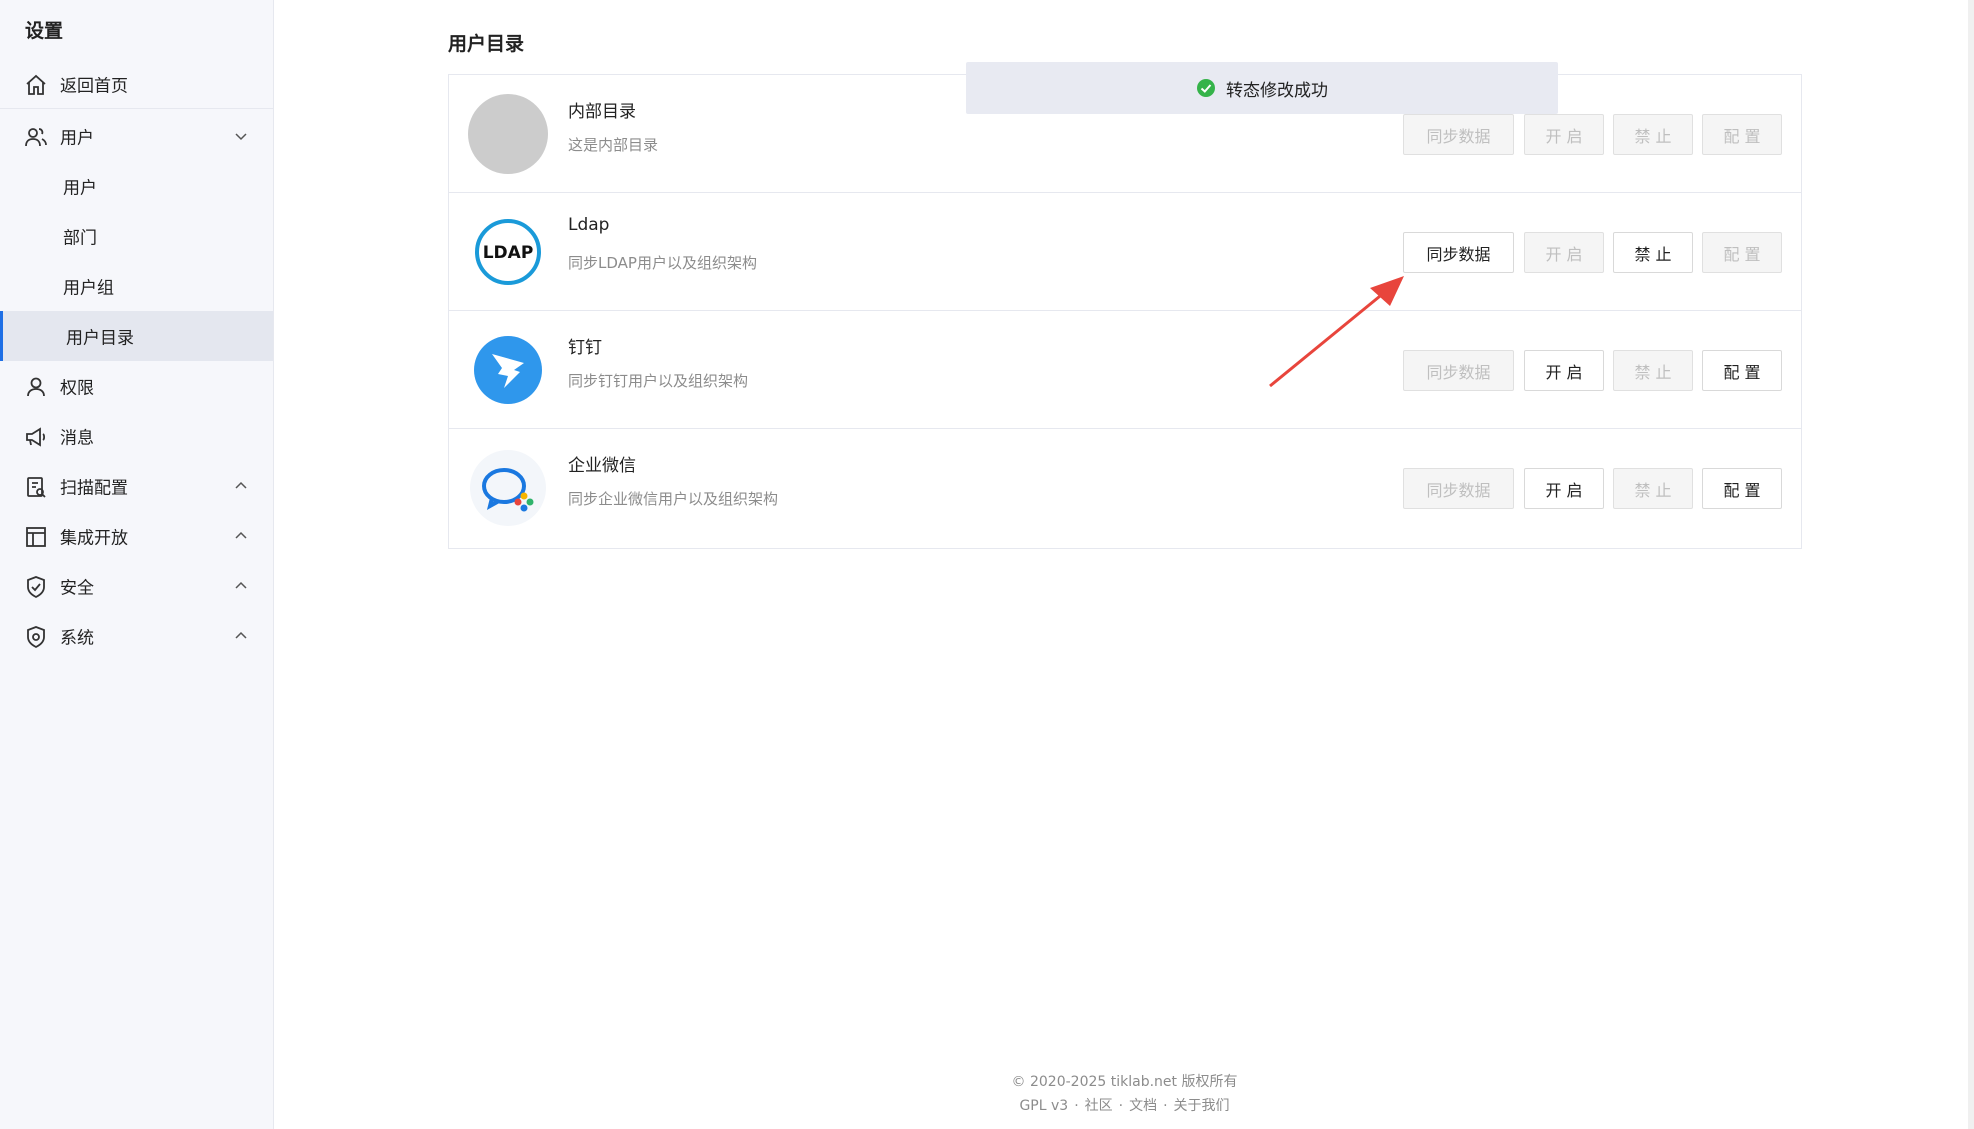 Image resolution: width=1974 pixels, height=1129 pixels. I want to click on footer-copyright: © 2020-2025 tiklab.net 版权所有, so click(1124, 1082).